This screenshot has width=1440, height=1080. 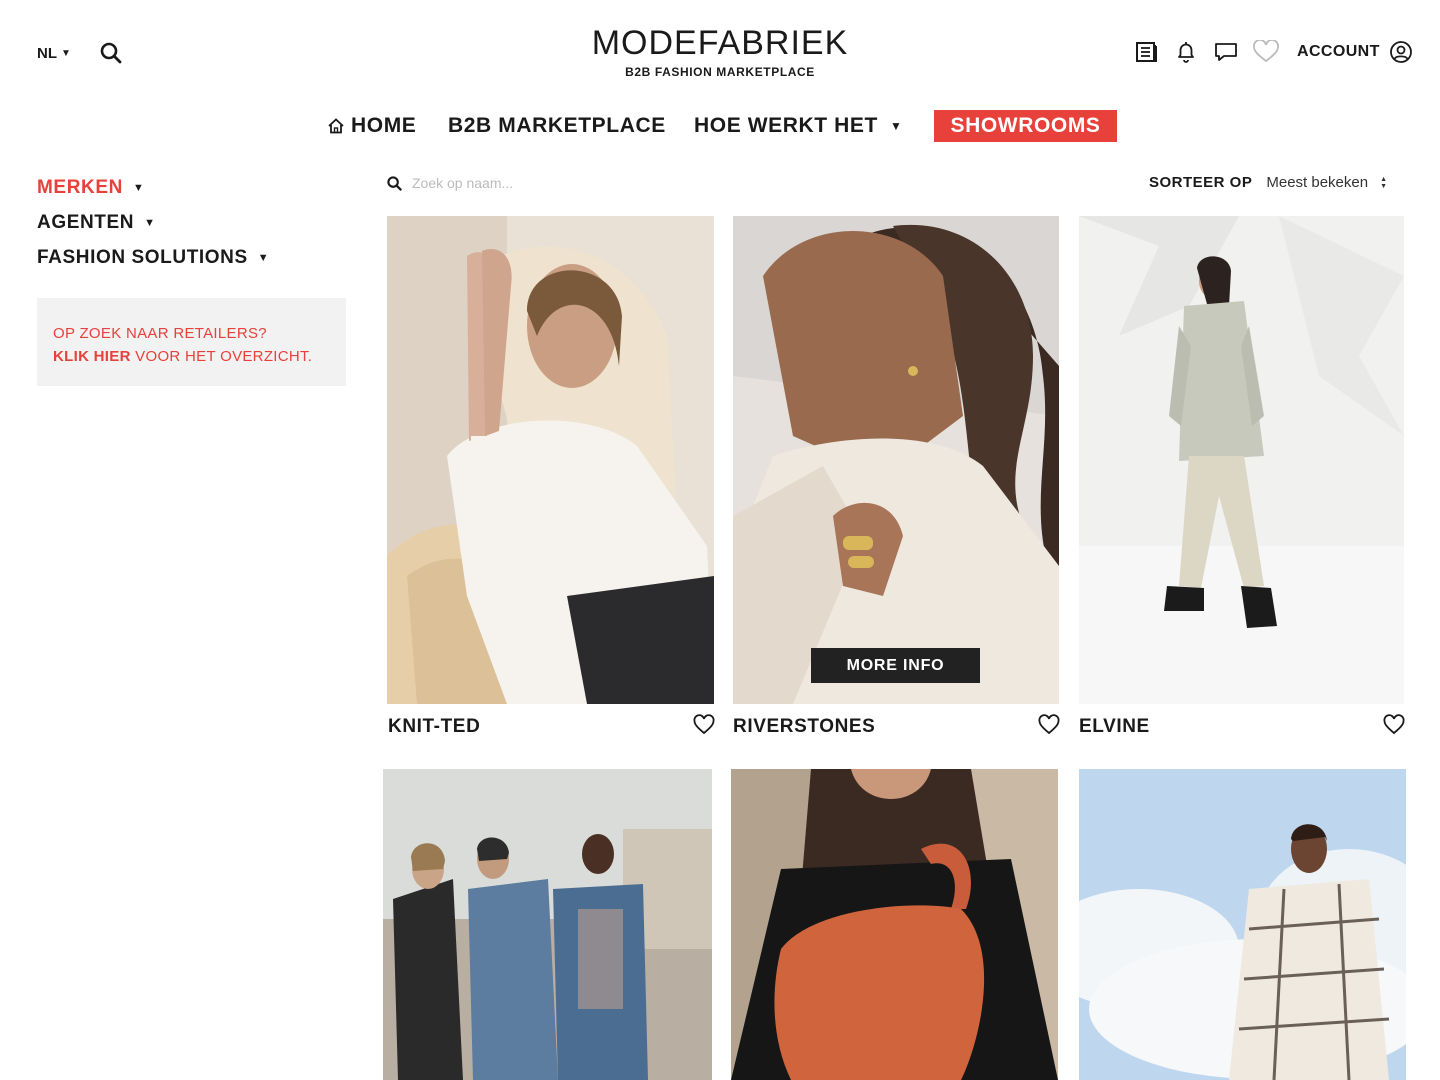 I want to click on sort-select: Meest bekeken ▲ ▼, so click(x=1326, y=182).